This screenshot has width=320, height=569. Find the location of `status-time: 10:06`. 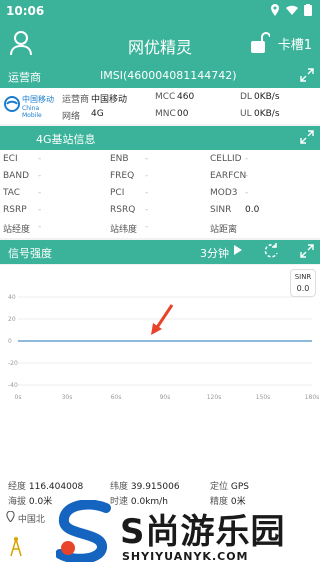

status-time: 10:06 is located at coordinates (25, 11).